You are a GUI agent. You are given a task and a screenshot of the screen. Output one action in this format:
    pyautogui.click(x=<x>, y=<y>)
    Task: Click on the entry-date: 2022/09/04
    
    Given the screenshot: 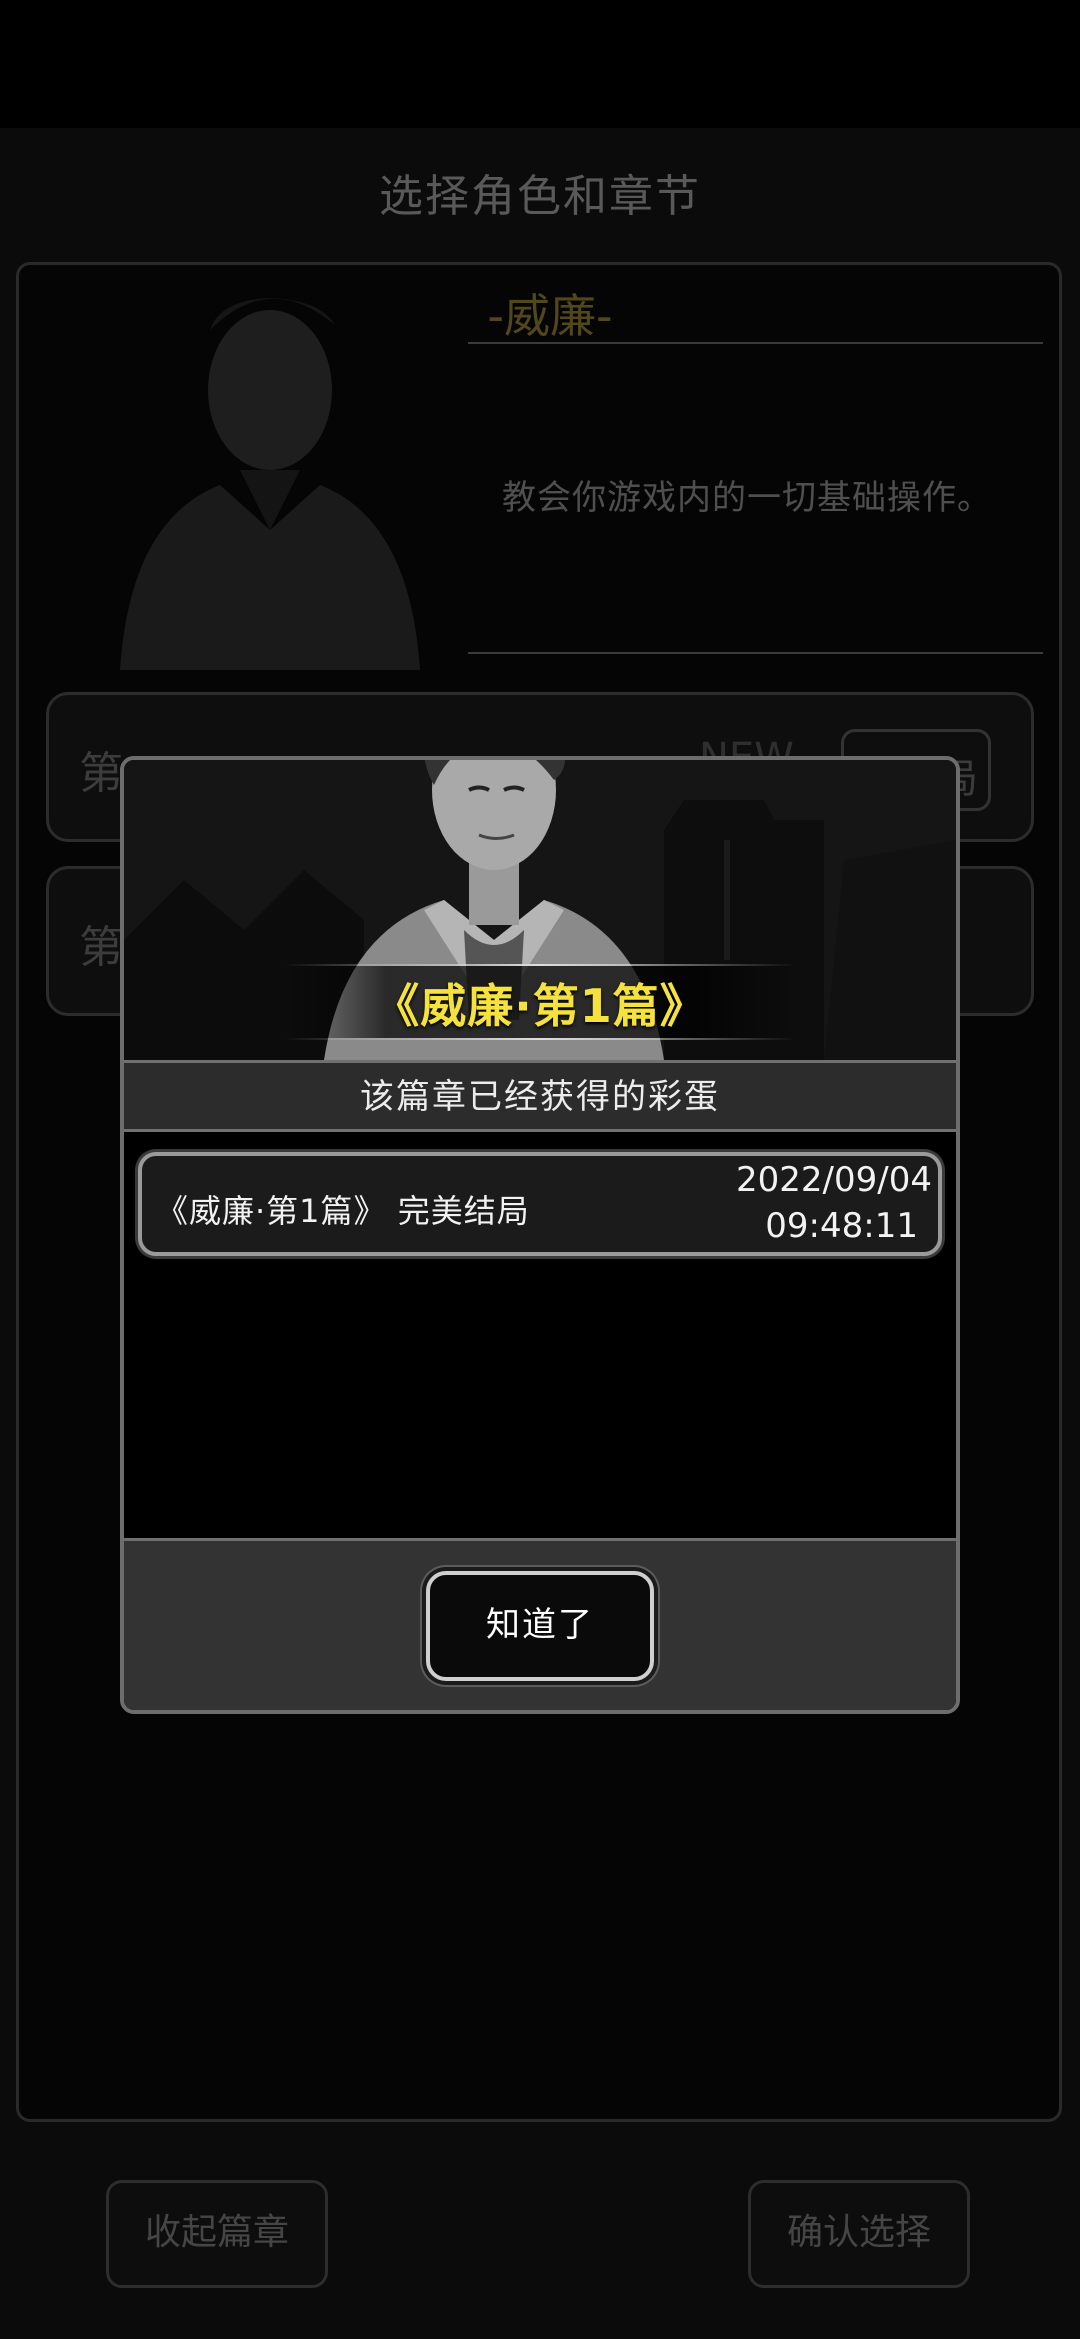 What is the action you would take?
    pyautogui.click(x=834, y=1180)
    